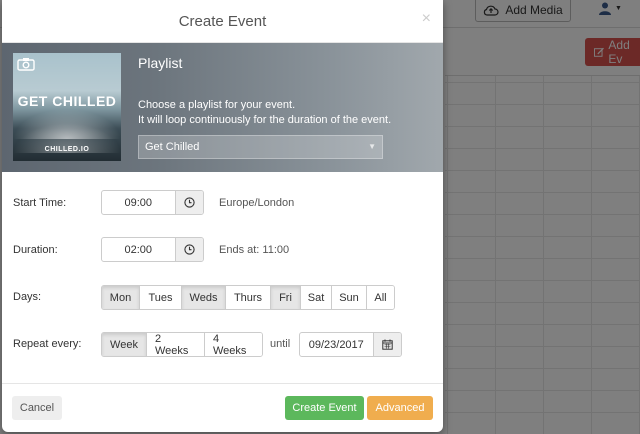 Image resolution: width=640 pixels, height=434 pixels. Describe the element at coordinates (257, 203) in the screenshot. I see `timezone-text: Europe/London` at that location.